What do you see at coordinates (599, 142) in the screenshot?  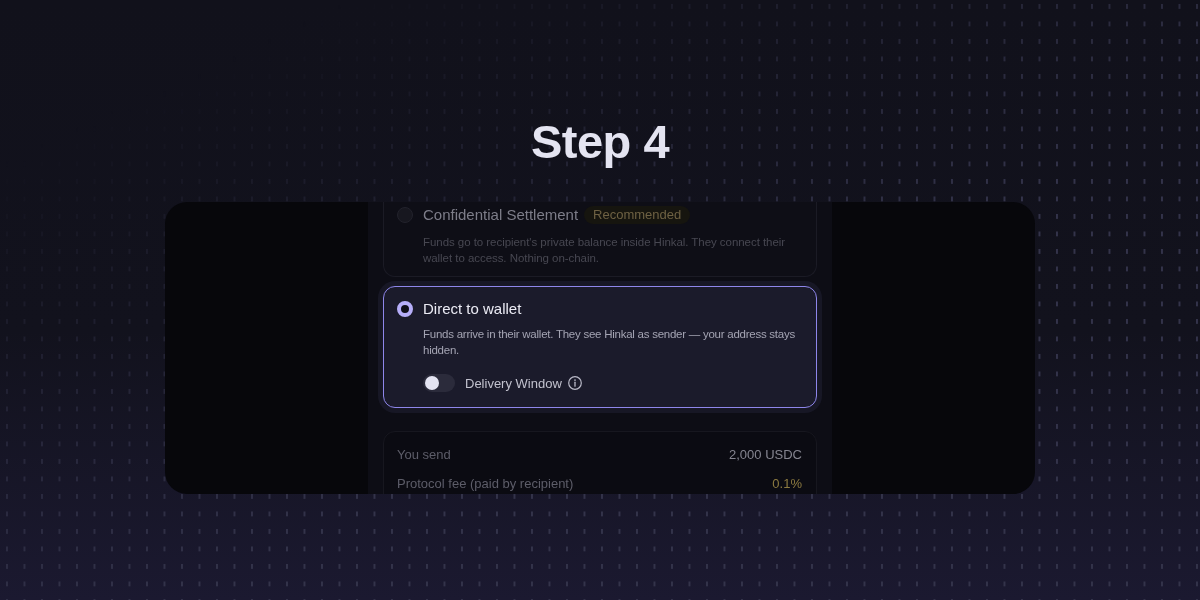 I see `step-heading: Step 4` at bounding box center [599, 142].